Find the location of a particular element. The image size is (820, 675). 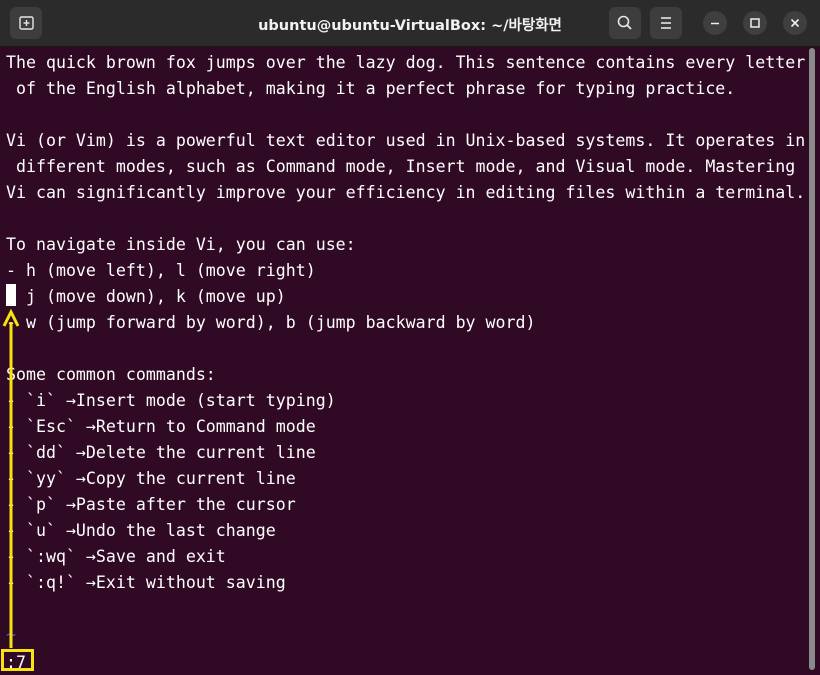

text-line: - `dd` →Delete the current line is located at coordinates (161, 452).